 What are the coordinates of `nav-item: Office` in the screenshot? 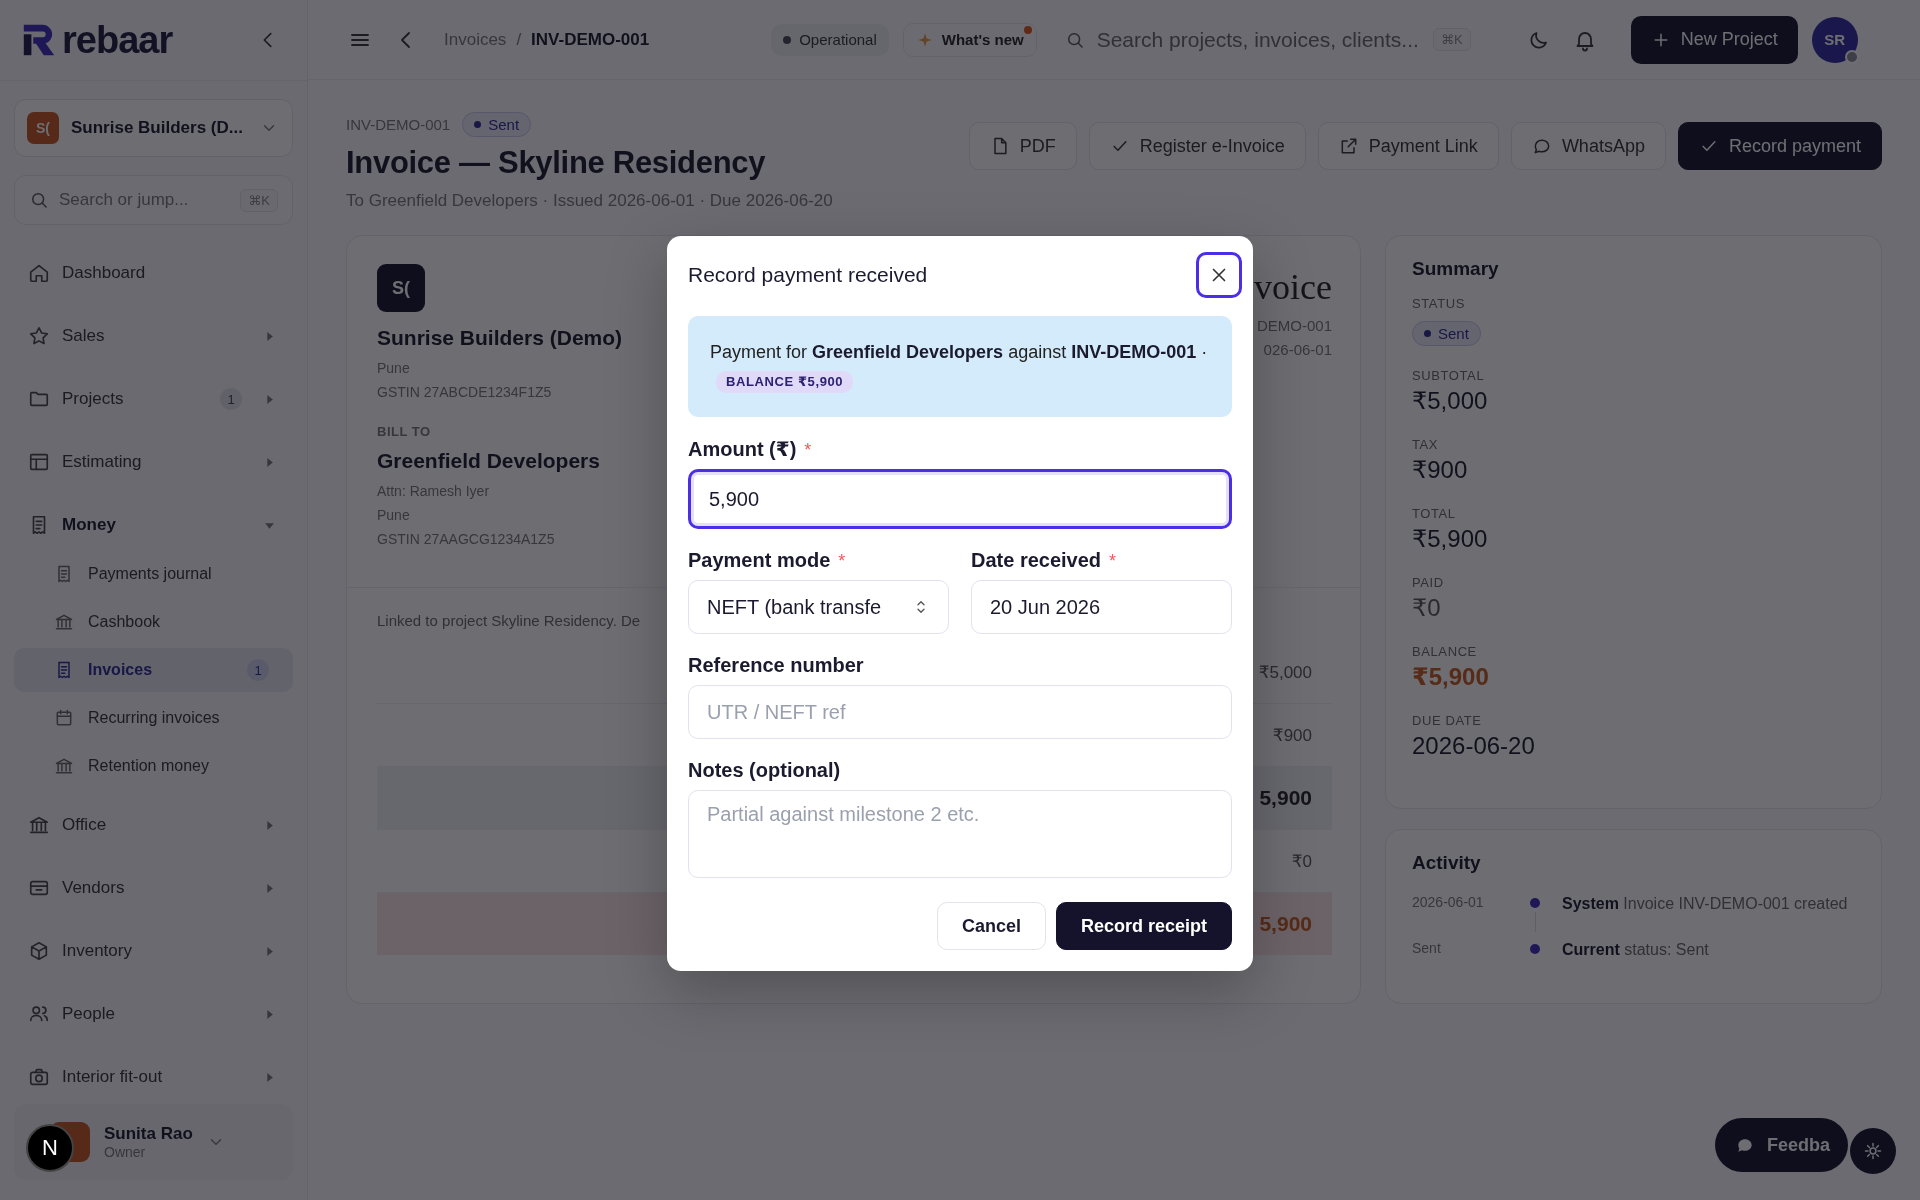 It's located at (153, 825).